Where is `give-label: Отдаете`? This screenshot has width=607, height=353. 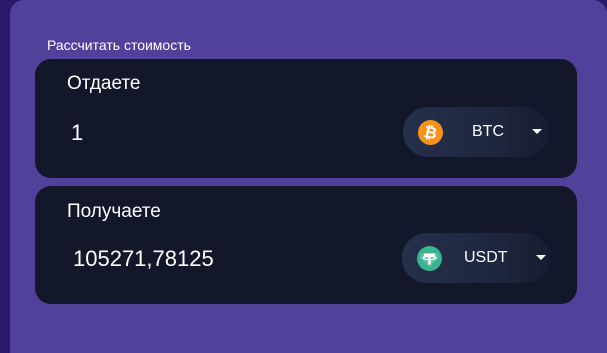
give-label: Отдаете is located at coordinates (104, 83).